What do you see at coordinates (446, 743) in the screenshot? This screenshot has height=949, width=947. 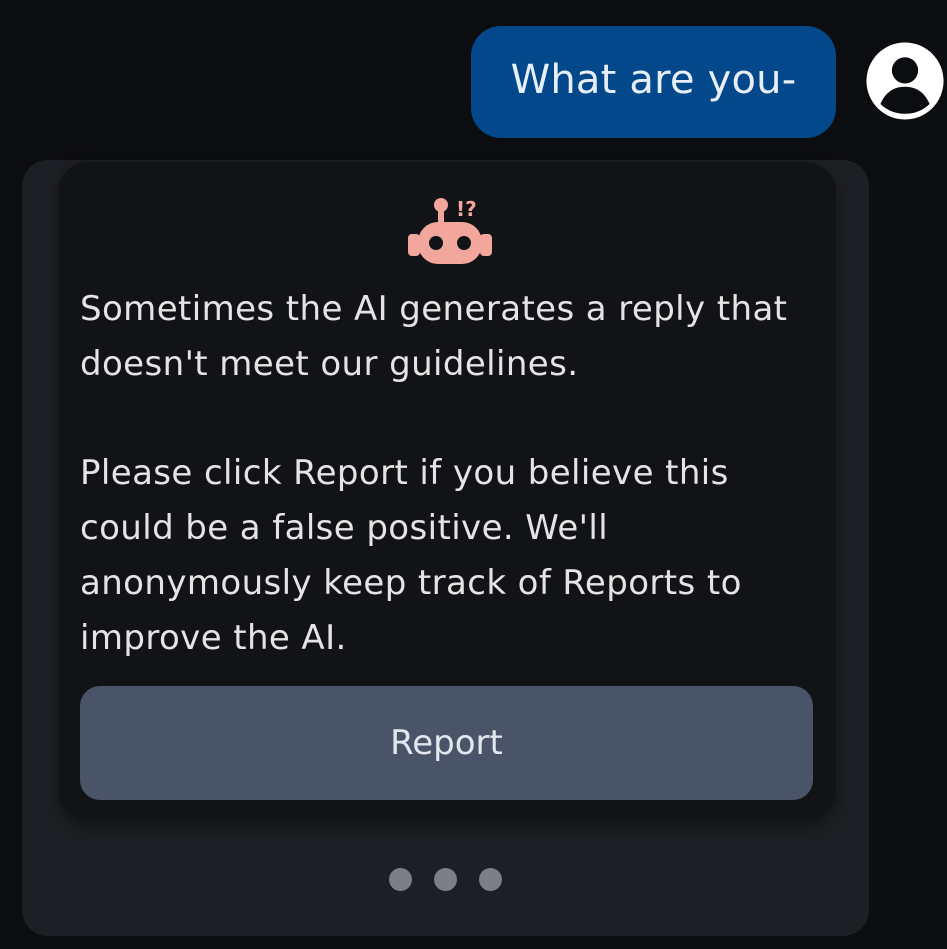 I see `report-button: Report` at bounding box center [446, 743].